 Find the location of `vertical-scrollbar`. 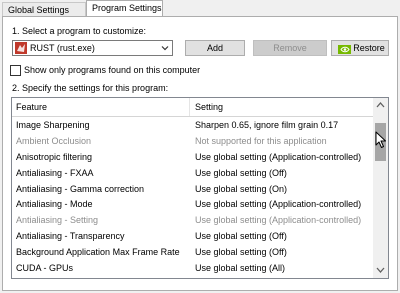

vertical-scrollbar is located at coordinates (380, 188).